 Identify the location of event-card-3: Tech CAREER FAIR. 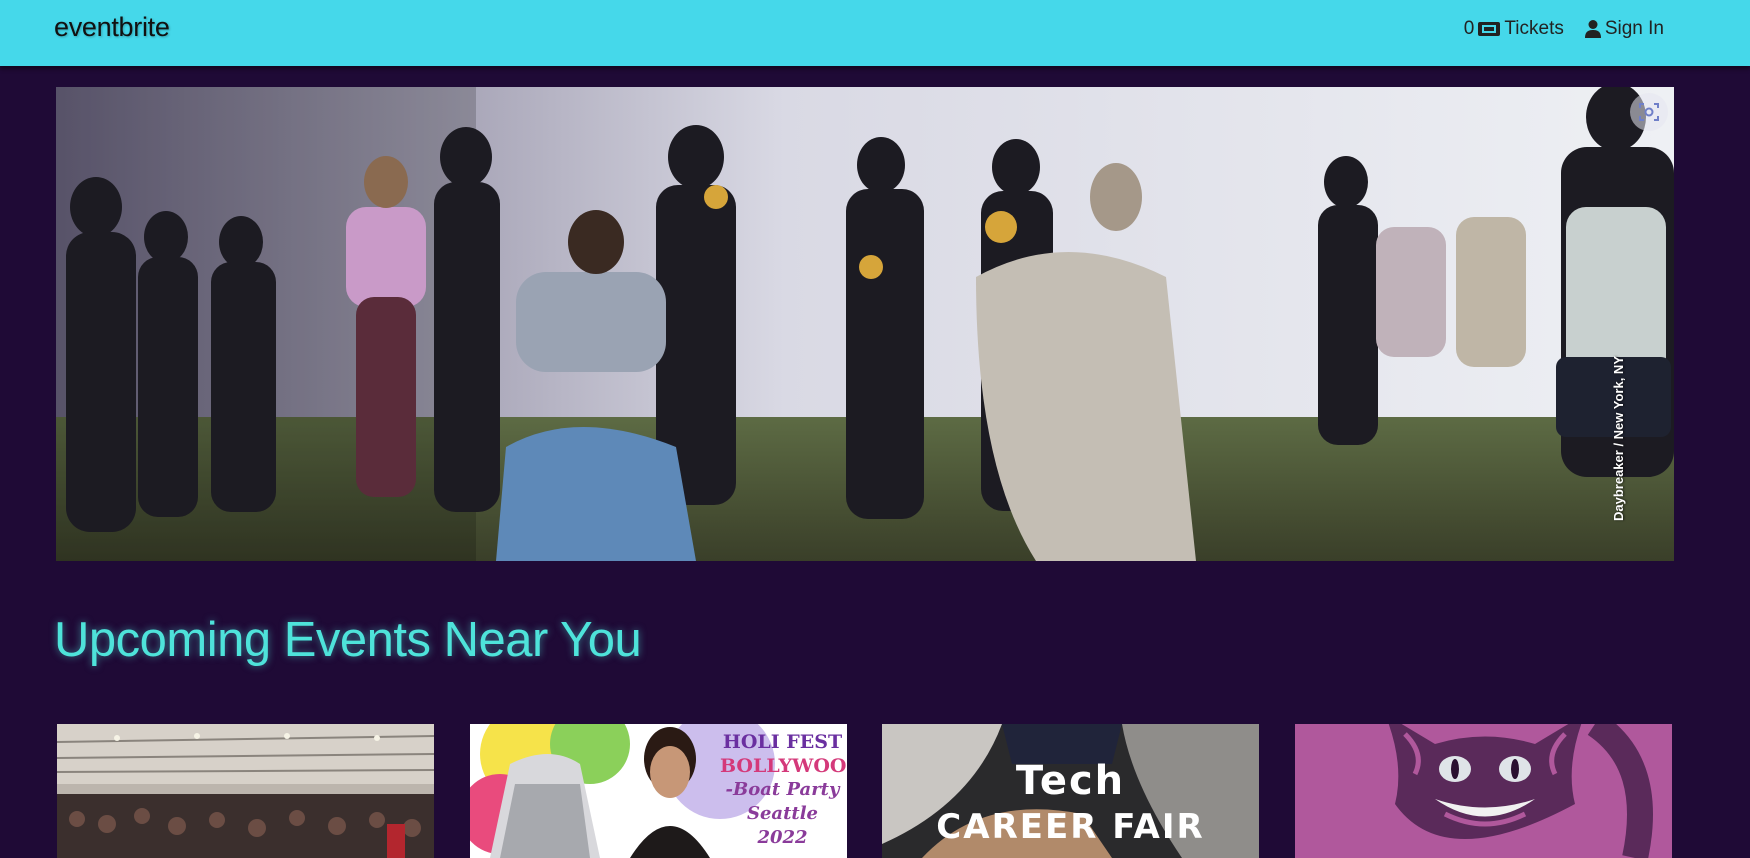
(1070, 791).